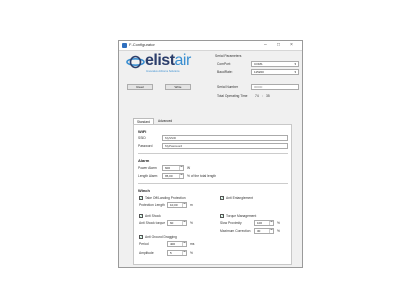 This screenshot has width=414, height=296. I want to click on period-label: Period, so click(144, 244).